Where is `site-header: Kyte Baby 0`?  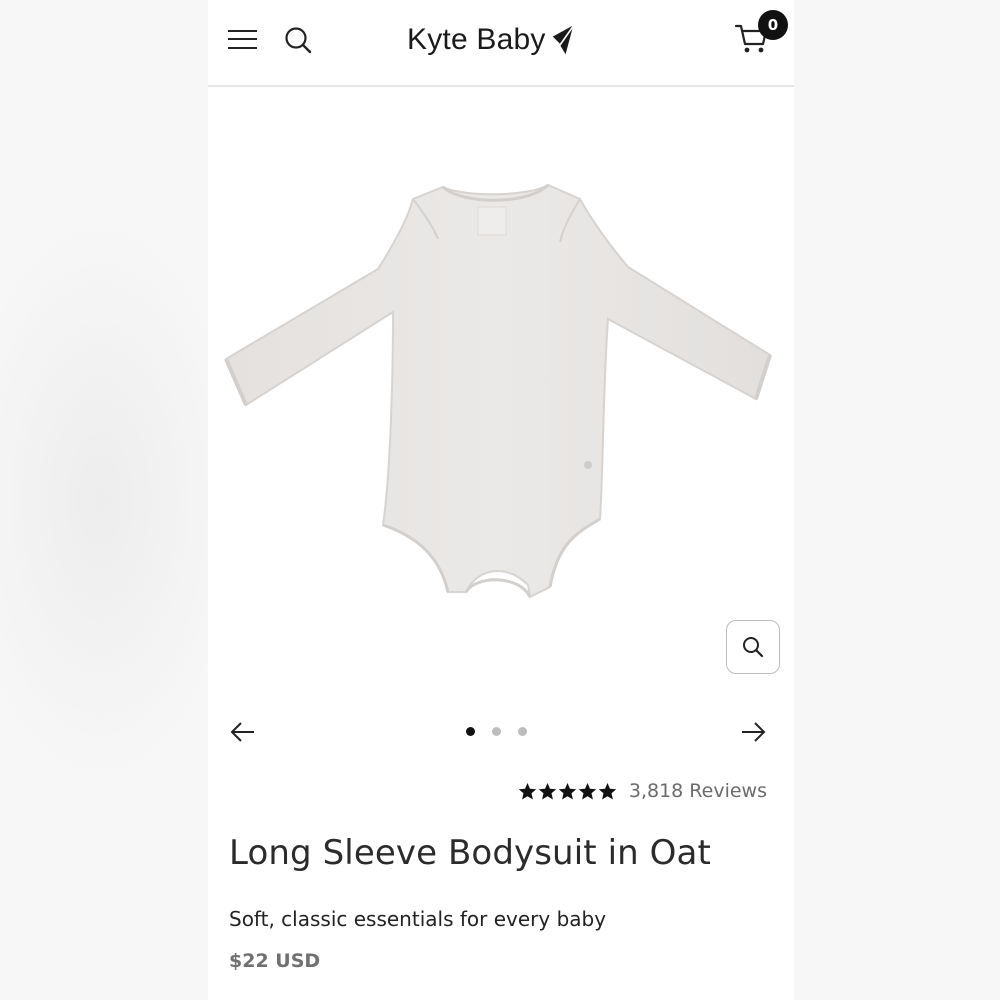 site-header: Kyte Baby 0 is located at coordinates (501, 43).